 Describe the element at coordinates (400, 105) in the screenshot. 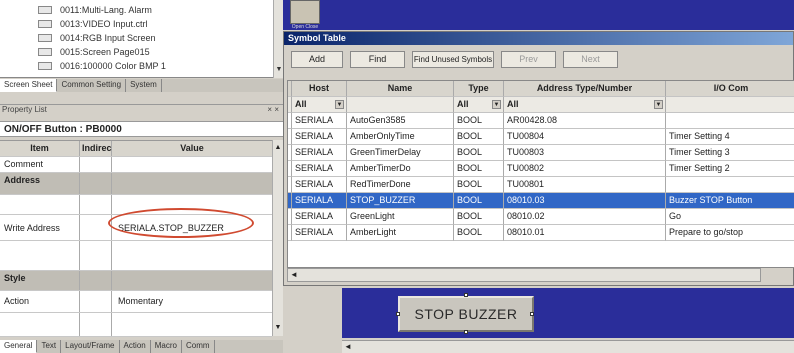

I see `name-filter` at that location.